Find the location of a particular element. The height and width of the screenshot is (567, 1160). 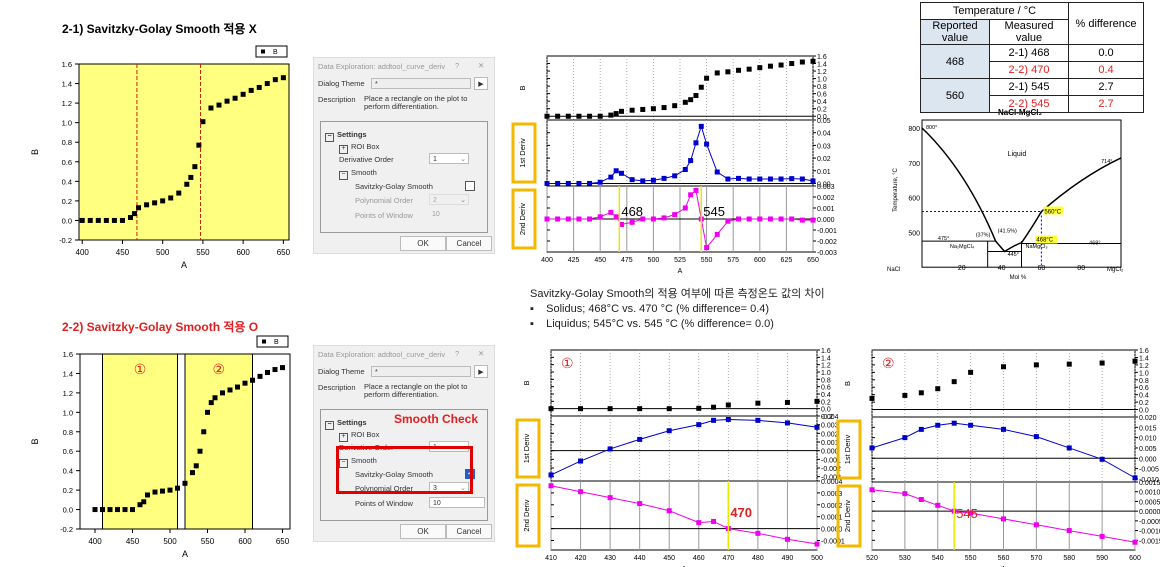

cell-measured: 2-2) 470 is located at coordinates (1029, 70).